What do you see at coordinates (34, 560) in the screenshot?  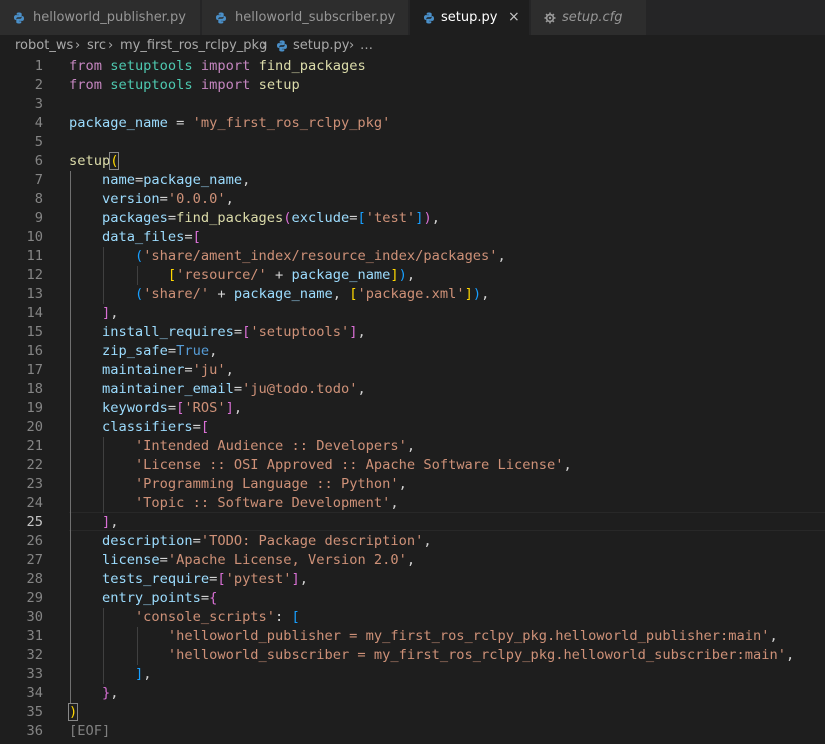 I see `line-number: 27` at bounding box center [34, 560].